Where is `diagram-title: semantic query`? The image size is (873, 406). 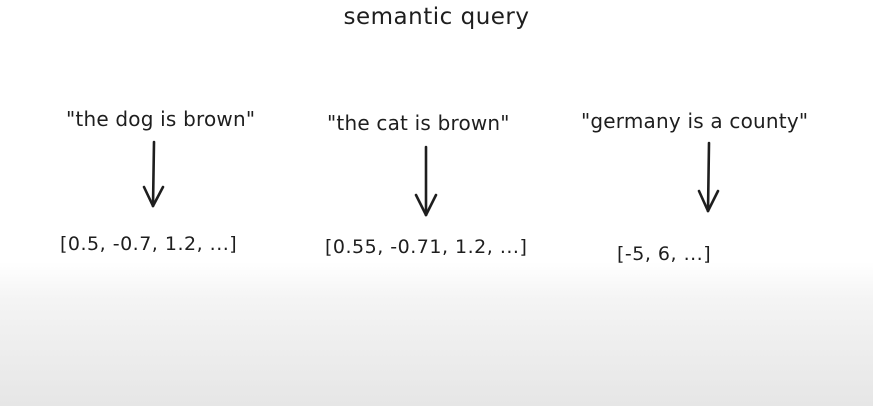 diagram-title: semantic query is located at coordinates (436, 17).